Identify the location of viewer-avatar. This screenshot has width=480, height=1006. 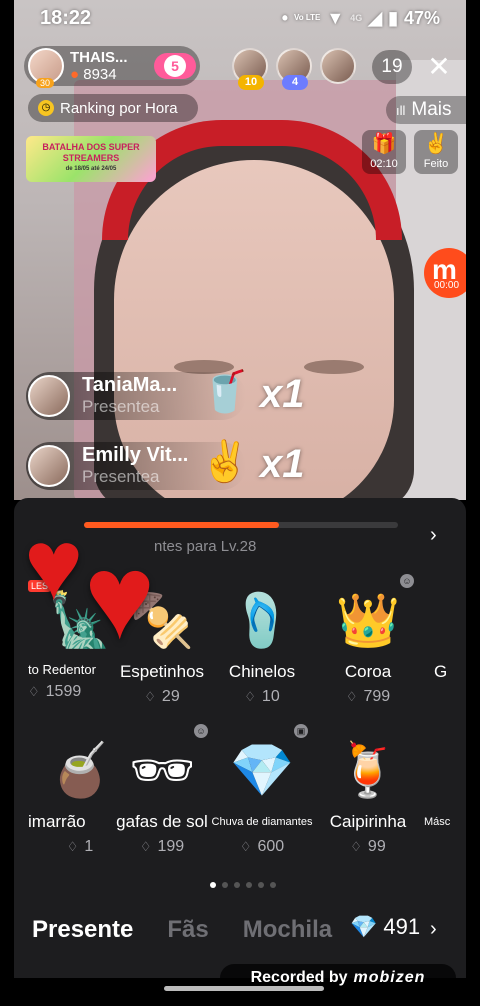
(338, 66).